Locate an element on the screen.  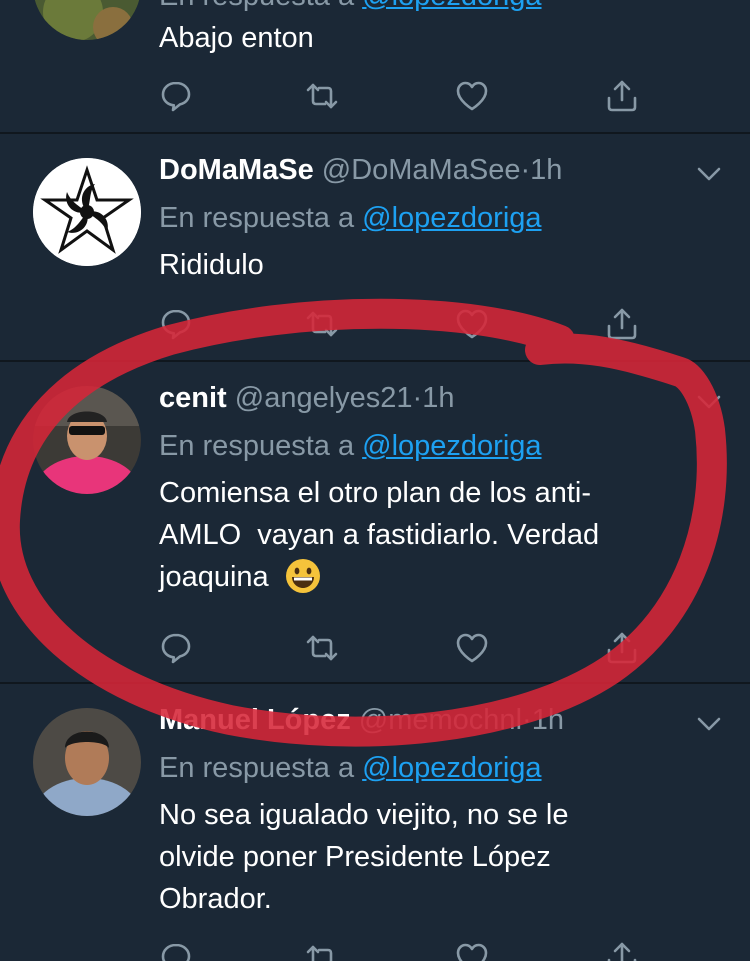
tweet-text-line: AMLO vayan a fastidiarlo. Verdad is located at coordinates (379, 535).